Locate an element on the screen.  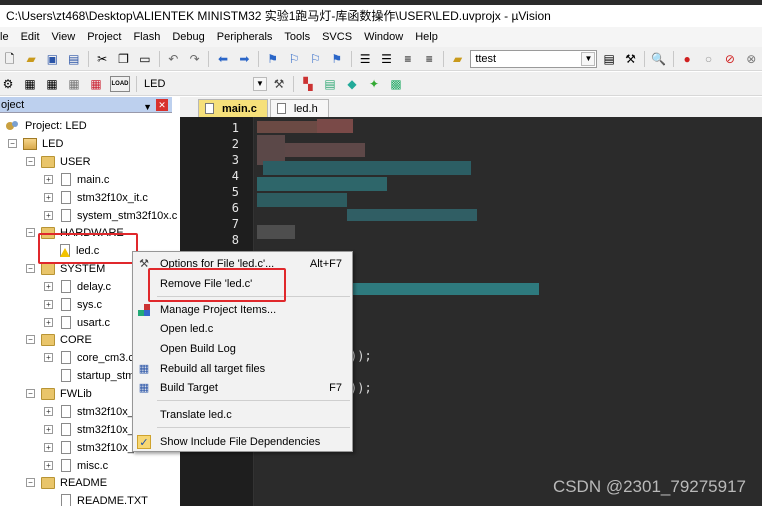
kill-breakpoints-icon: ⊘ is located at coordinates (729, 59).